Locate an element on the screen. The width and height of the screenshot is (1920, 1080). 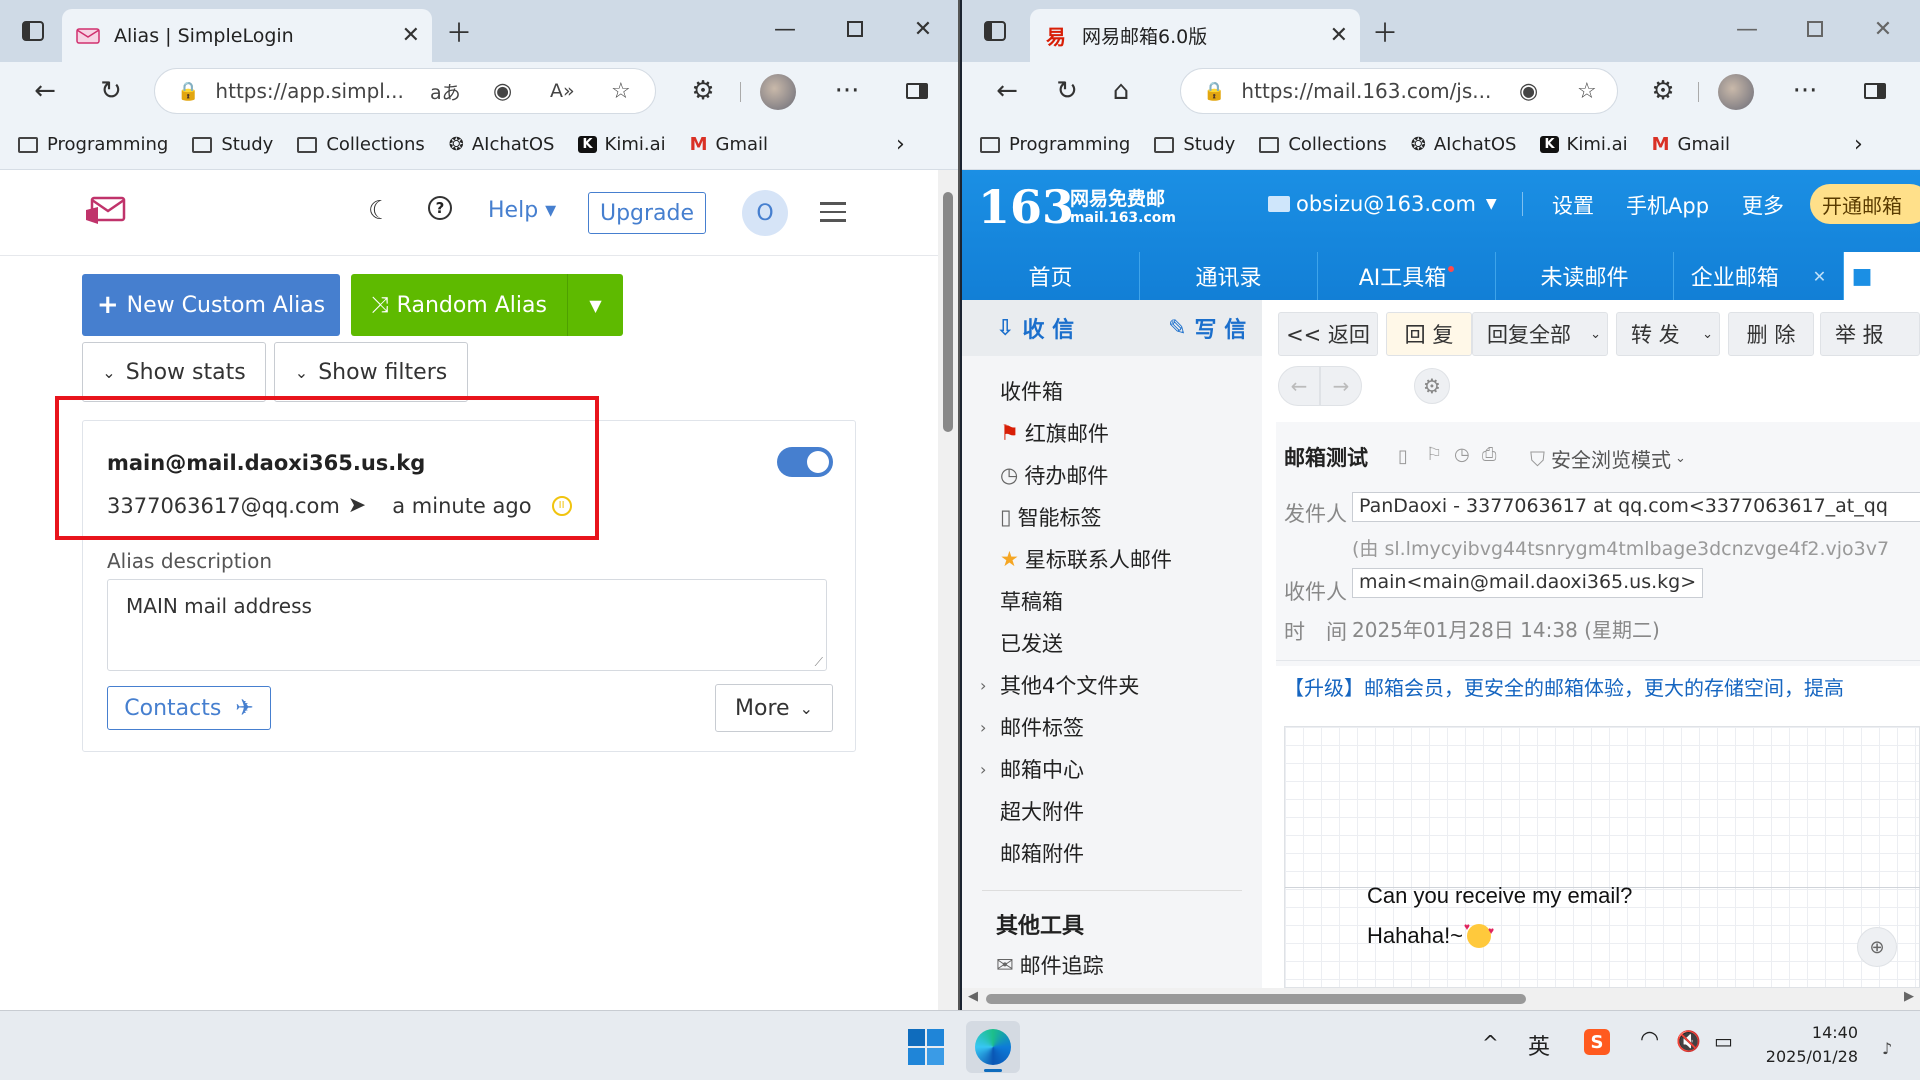
bookmark-icon: ▯ is located at coordinates (1403, 456).